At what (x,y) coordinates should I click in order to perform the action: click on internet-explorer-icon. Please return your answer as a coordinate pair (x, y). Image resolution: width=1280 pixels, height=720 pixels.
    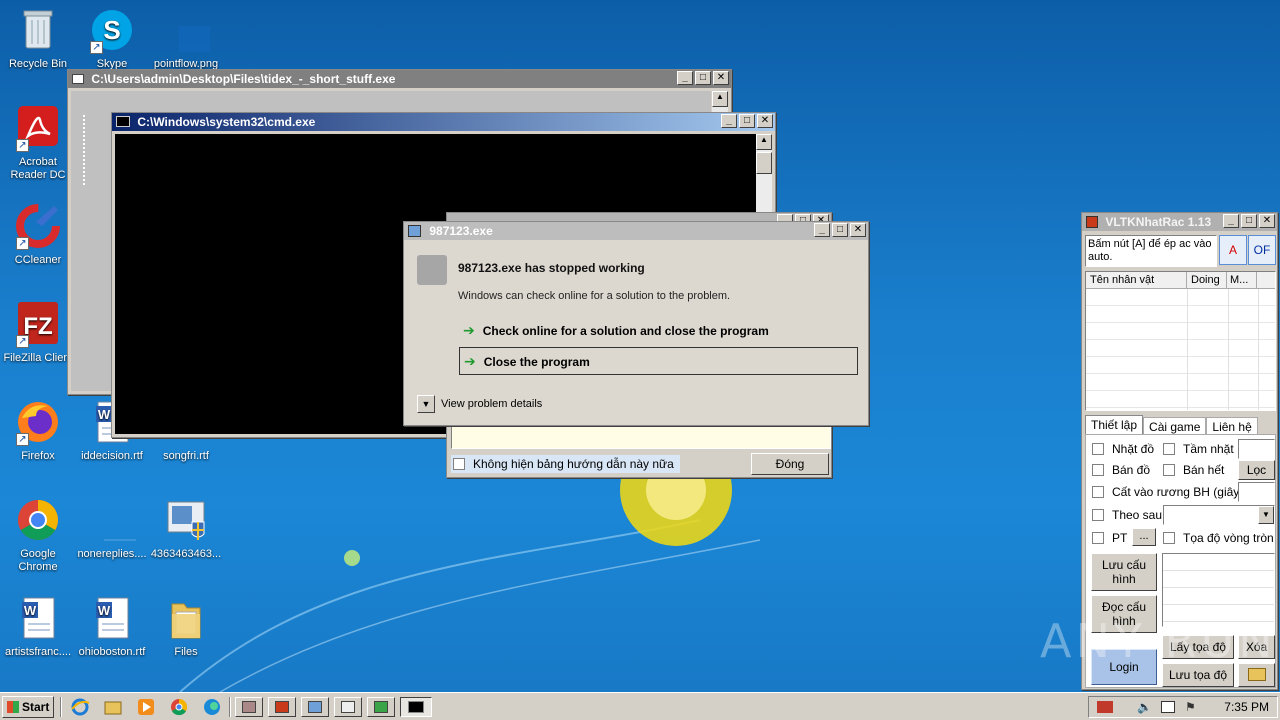
    Looking at the image, I should click on (81, 707).